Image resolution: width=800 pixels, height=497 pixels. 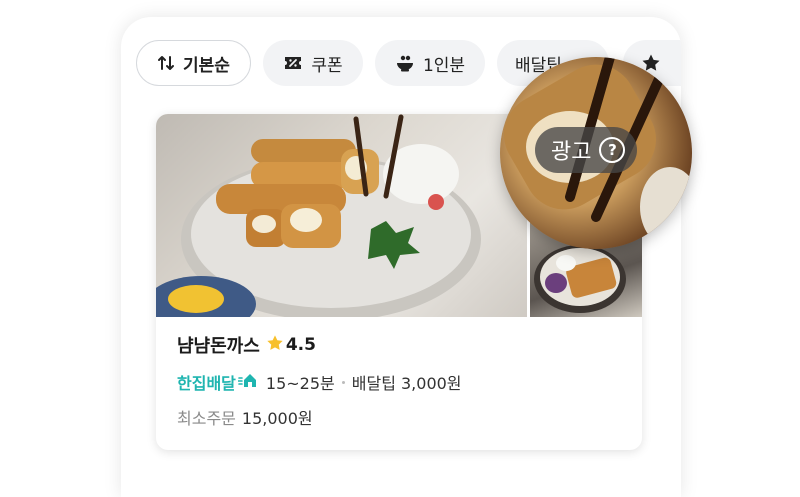 I want to click on ad-magnifier: 광고 ?, so click(x=596, y=153).